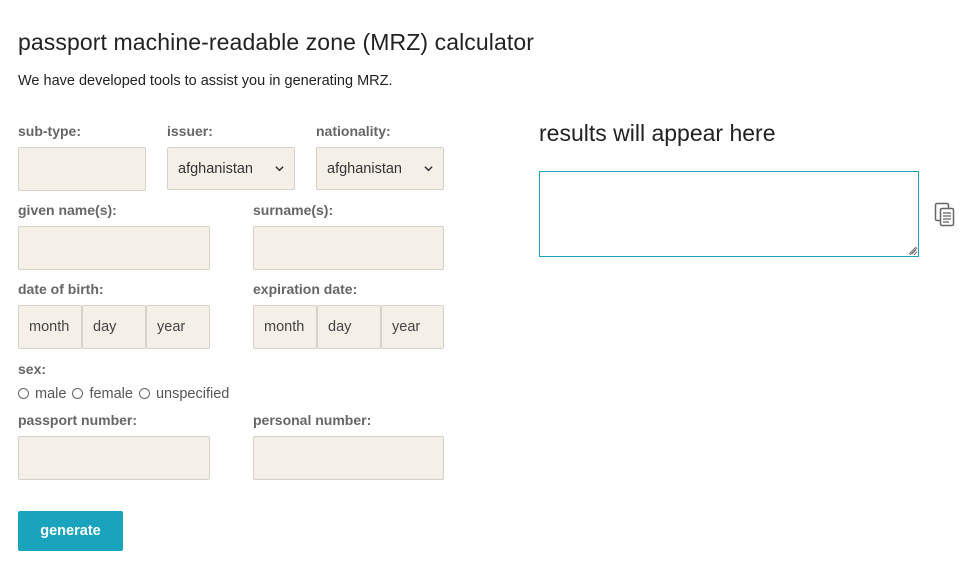 This screenshot has width=965, height=565. What do you see at coordinates (215, 168) in the screenshot?
I see `issuer-selected-value: afghanistan` at bounding box center [215, 168].